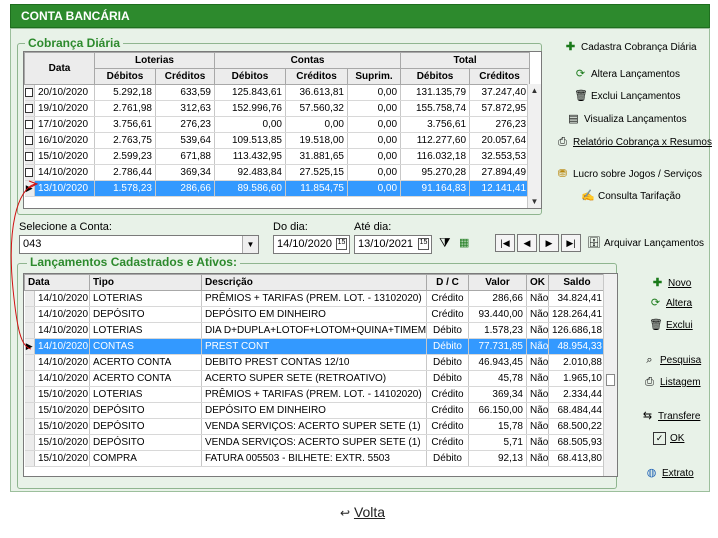 The height and width of the screenshot is (538, 718). Describe the element at coordinates (671, 283) in the screenshot. I see `novo-button: ✚ Novo` at that location.